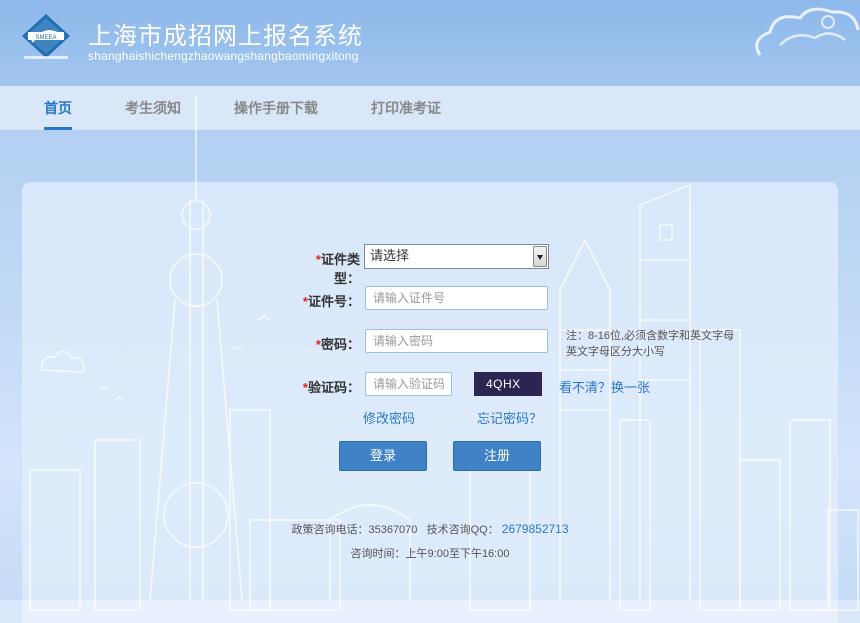 The height and width of the screenshot is (623, 860). Describe the element at coordinates (456, 256) in the screenshot. I see `id-type-select: 请选择` at that location.